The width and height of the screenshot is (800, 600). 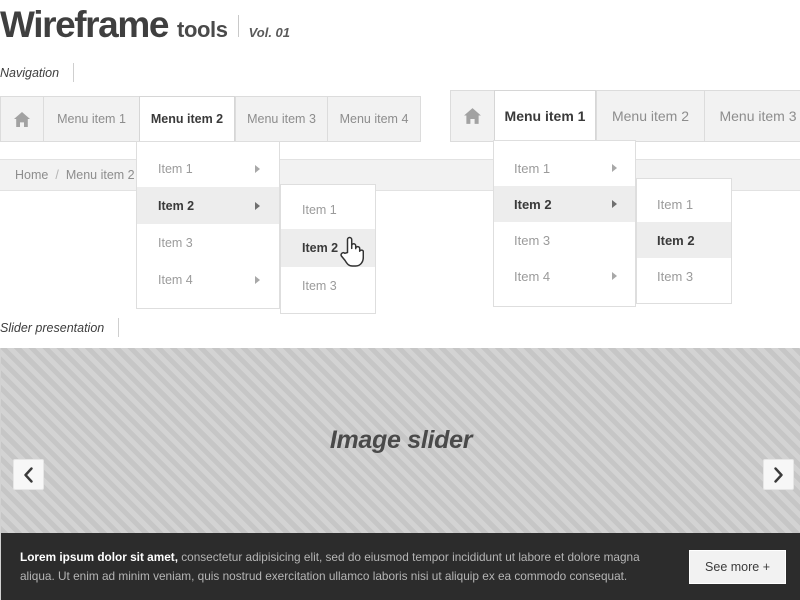 I want to click on breadcrumb-current: Menu item 2, so click(x=100, y=175).